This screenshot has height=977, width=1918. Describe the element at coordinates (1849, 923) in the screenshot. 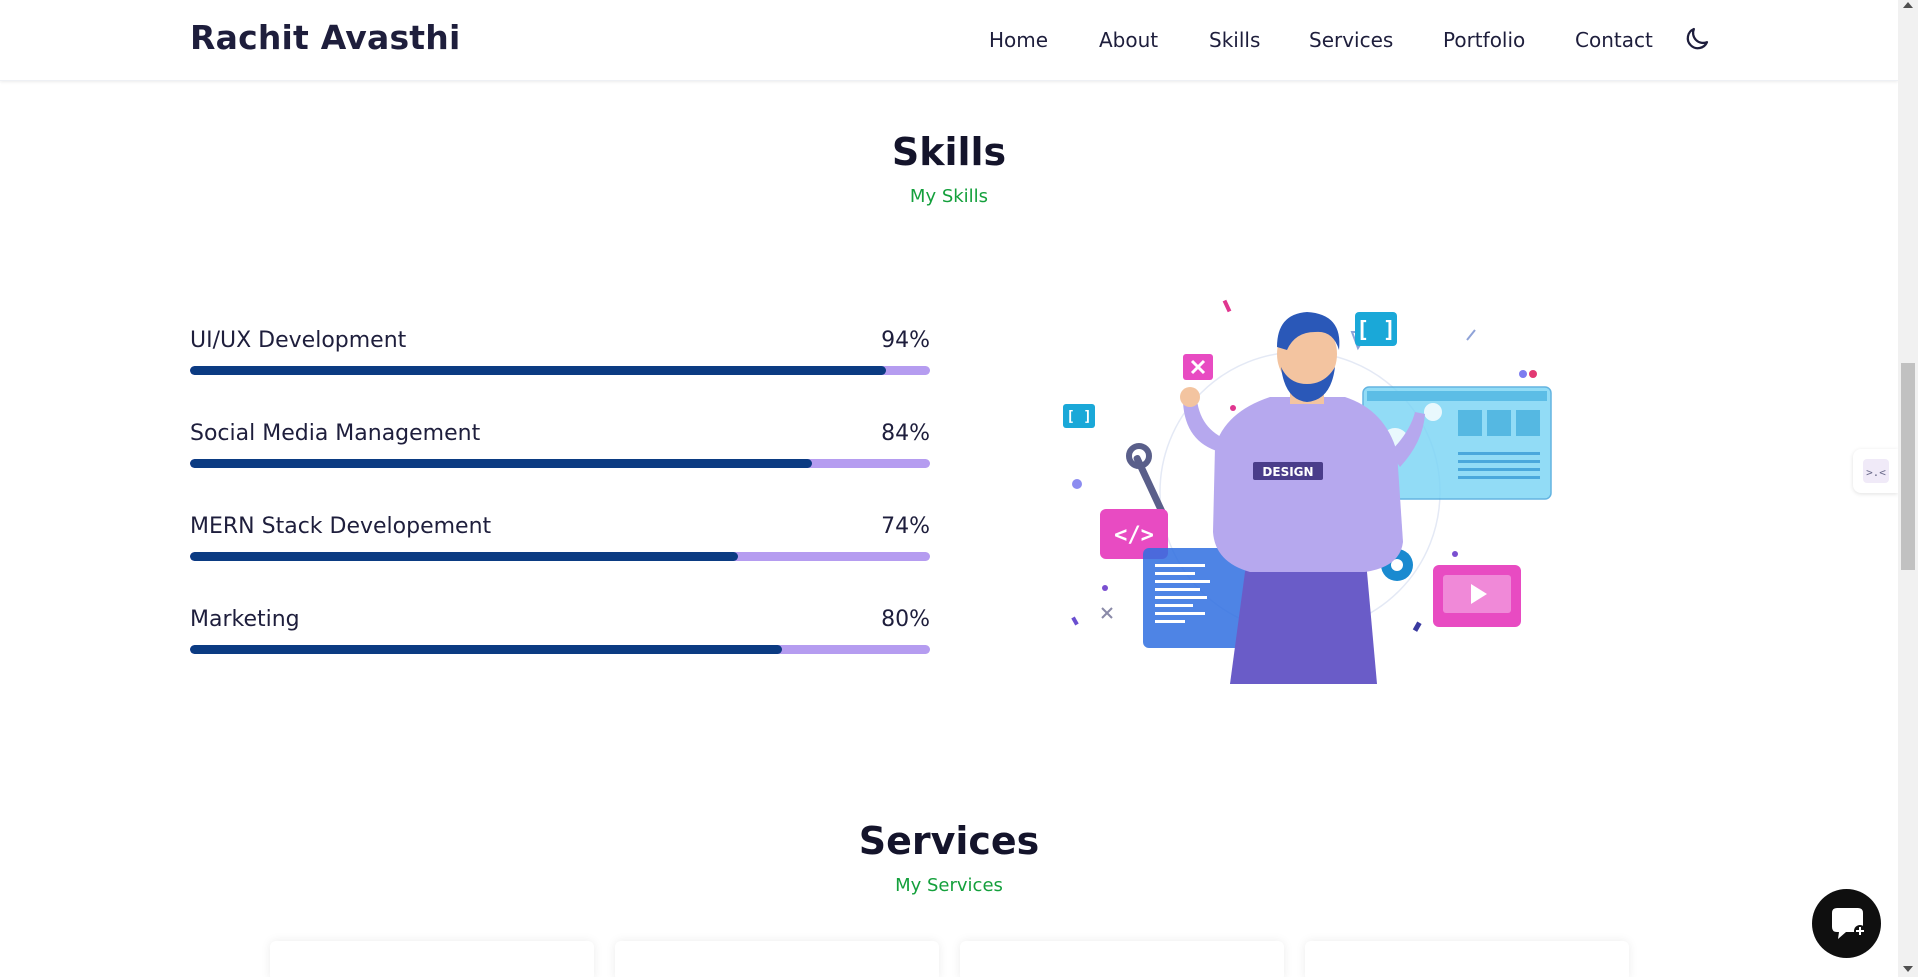

I see `chat-bubble-icon` at that location.